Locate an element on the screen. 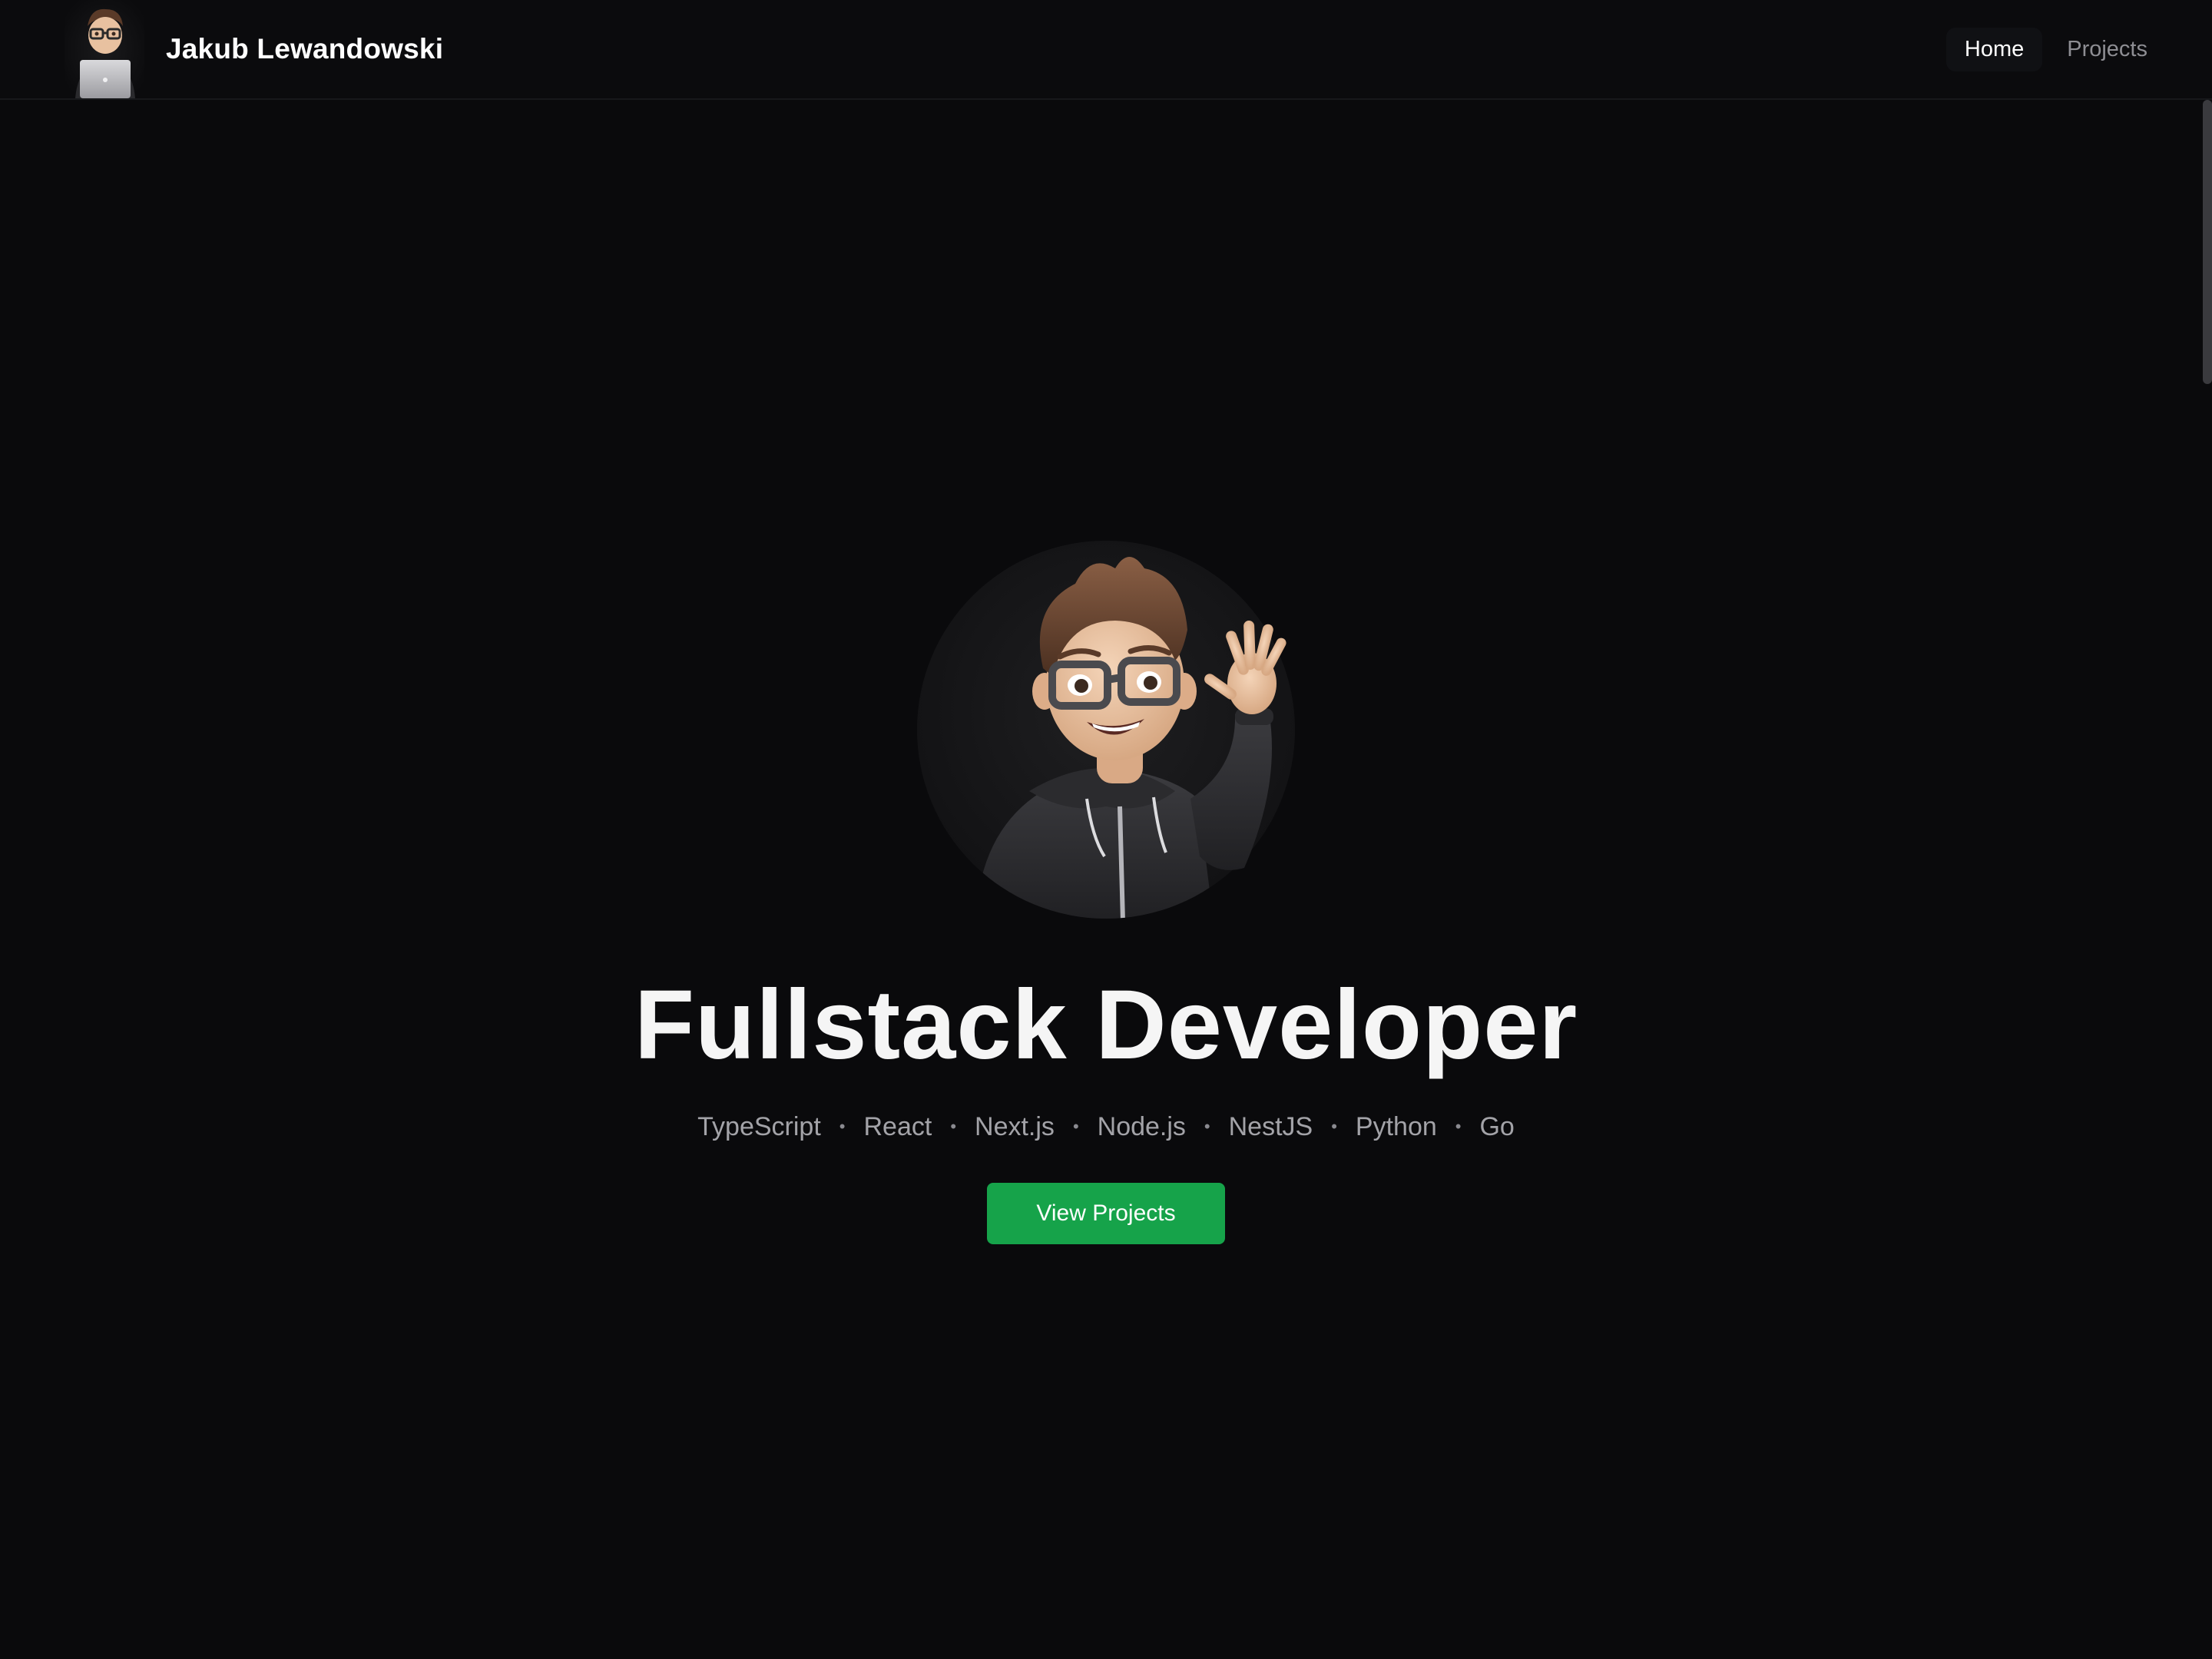 Image resolution: width=2212 pixels, height=1659 pixels. tech-item: Node.js is located at coordinates (1141, 1127).